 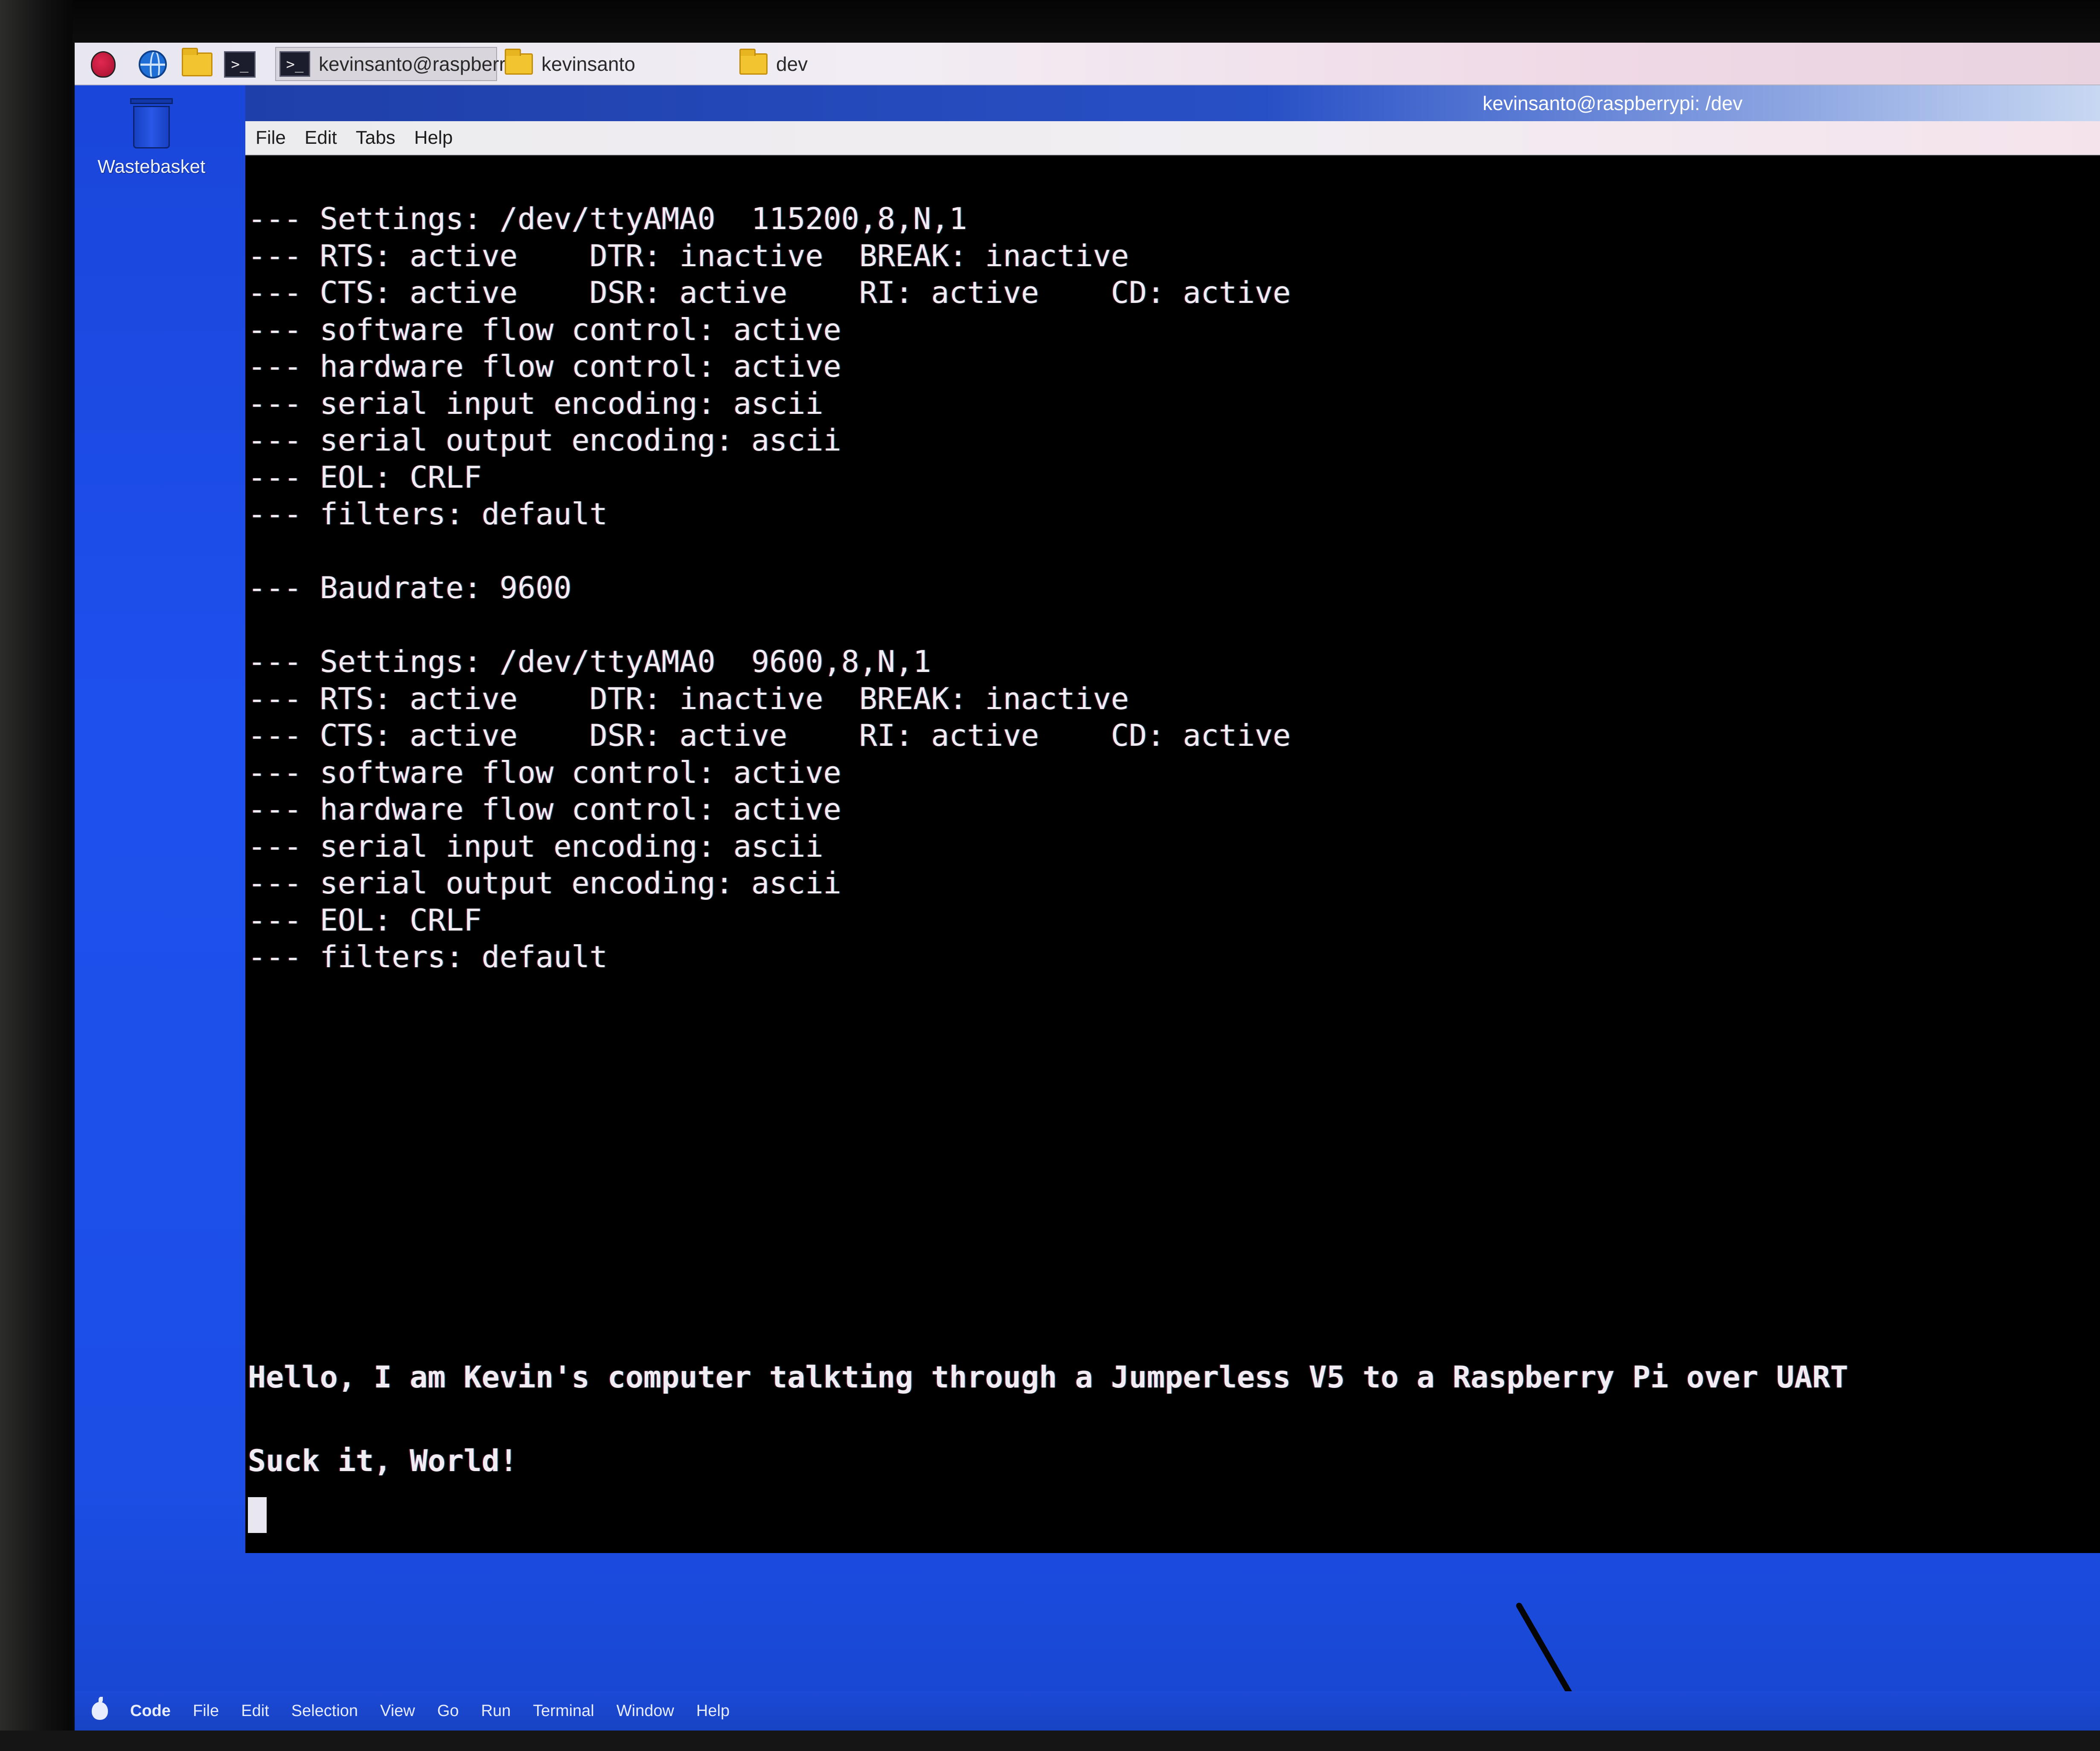 I want to click on menu-bar: File Edit Tabs Help, so click(x=1172, y=138).